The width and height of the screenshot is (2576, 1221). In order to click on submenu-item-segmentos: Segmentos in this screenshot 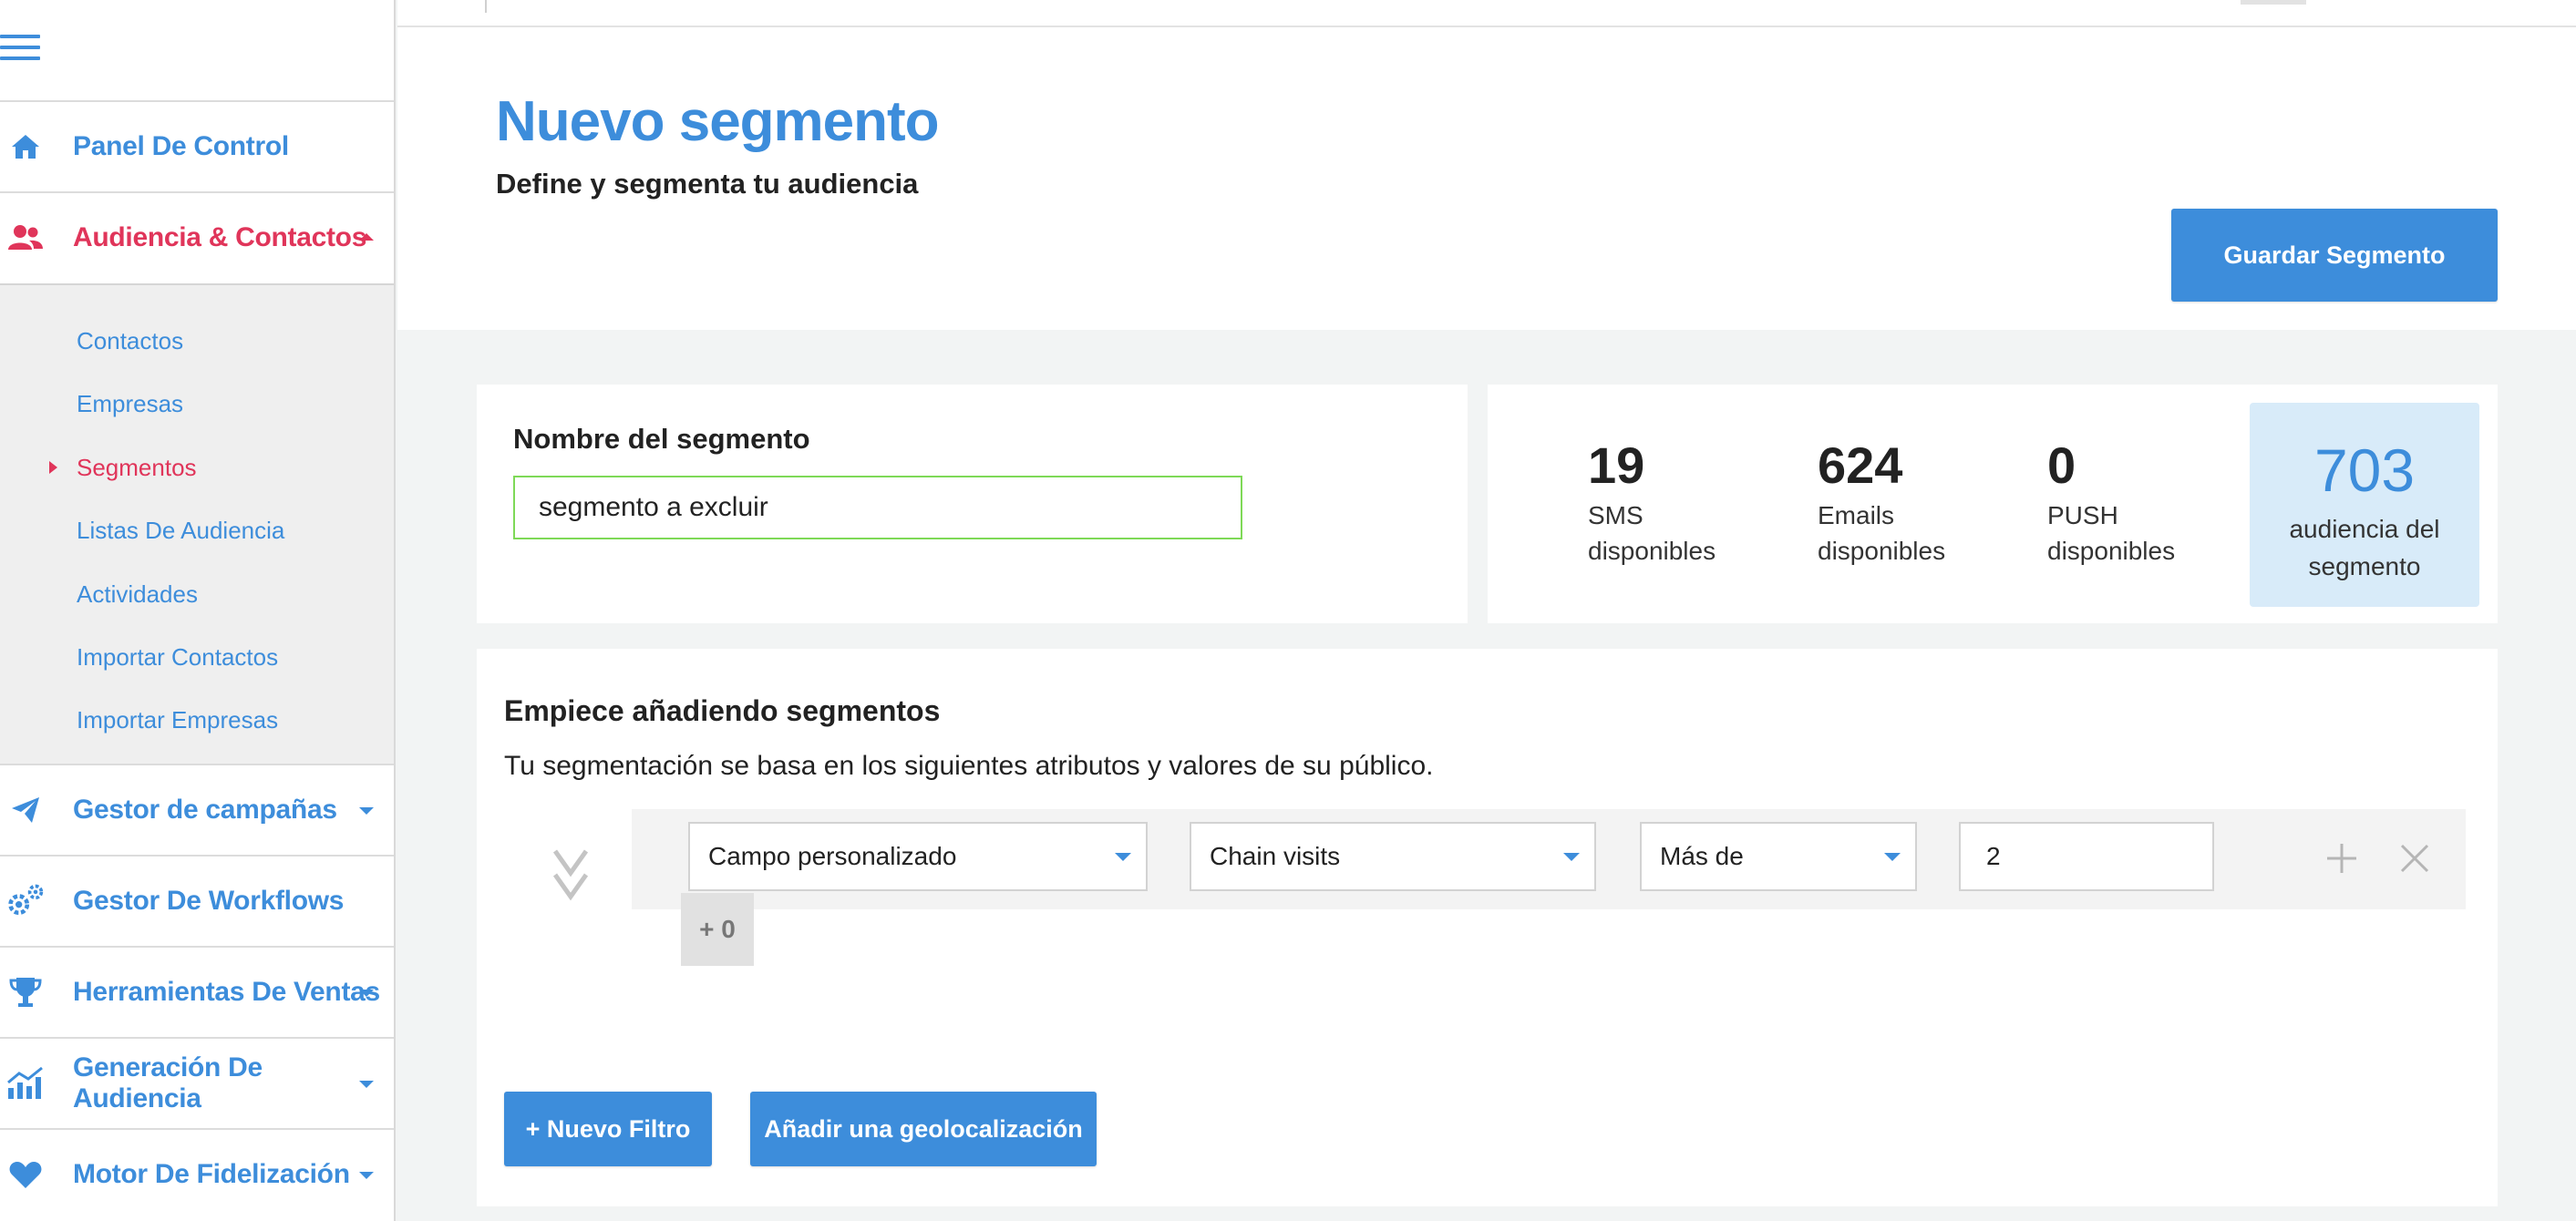, I will do `click(137, 468)`.